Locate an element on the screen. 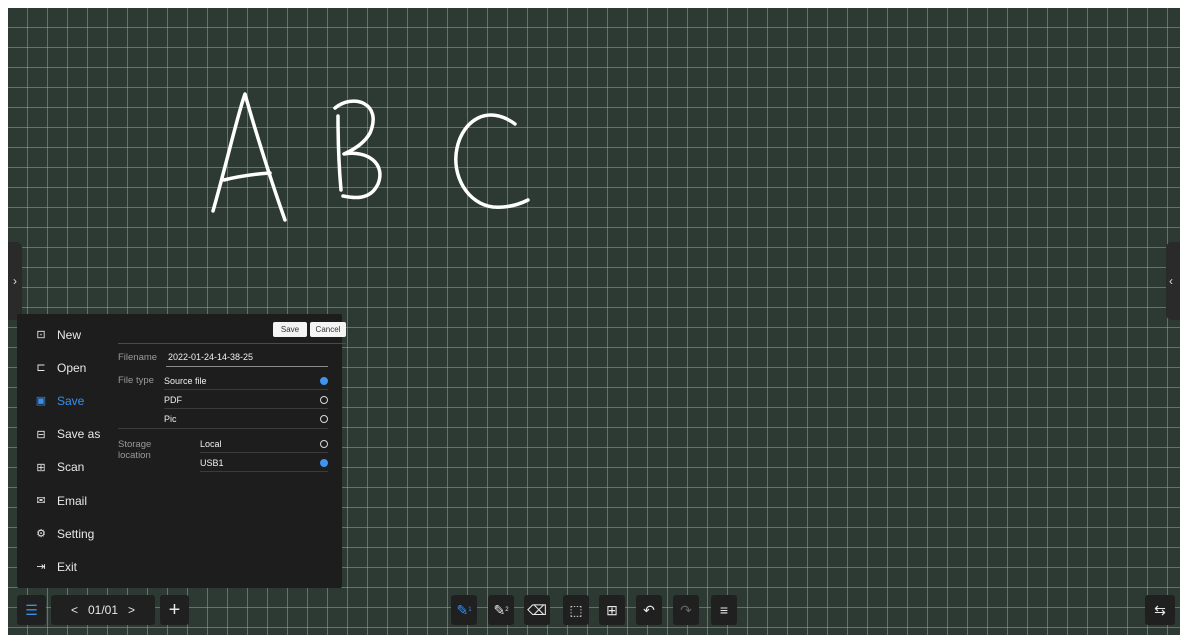 This screenshot has width=1180, height=635. pen-1-icon: ✎ is located at coordinates (462, 609).